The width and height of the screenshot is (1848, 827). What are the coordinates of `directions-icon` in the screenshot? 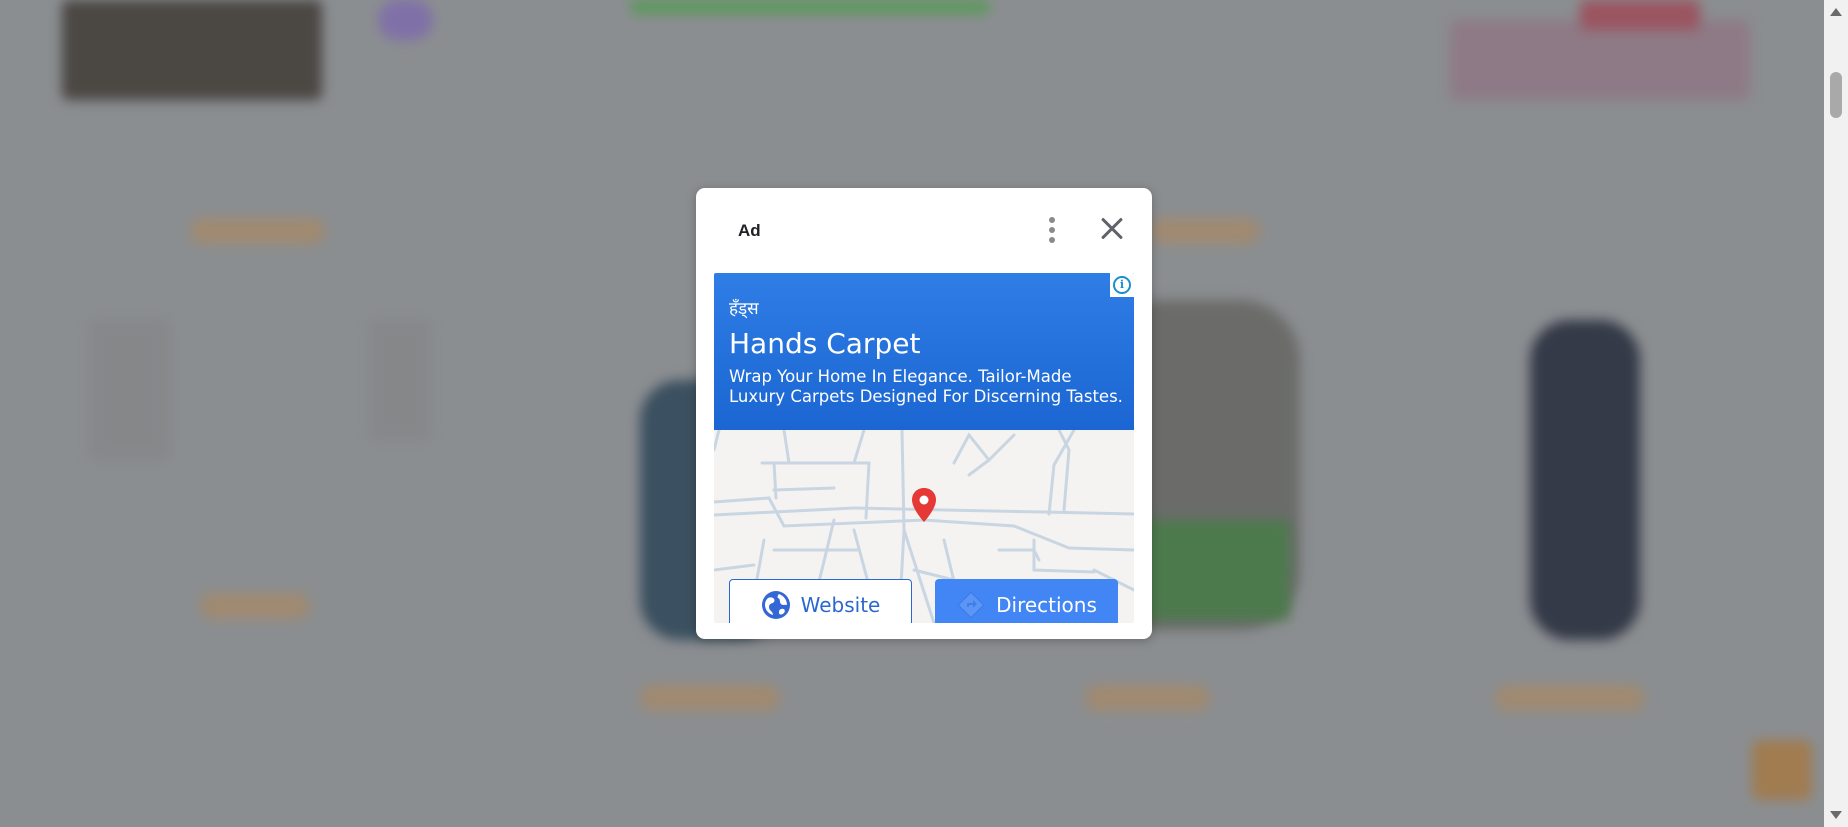 It's located at (971, 605).